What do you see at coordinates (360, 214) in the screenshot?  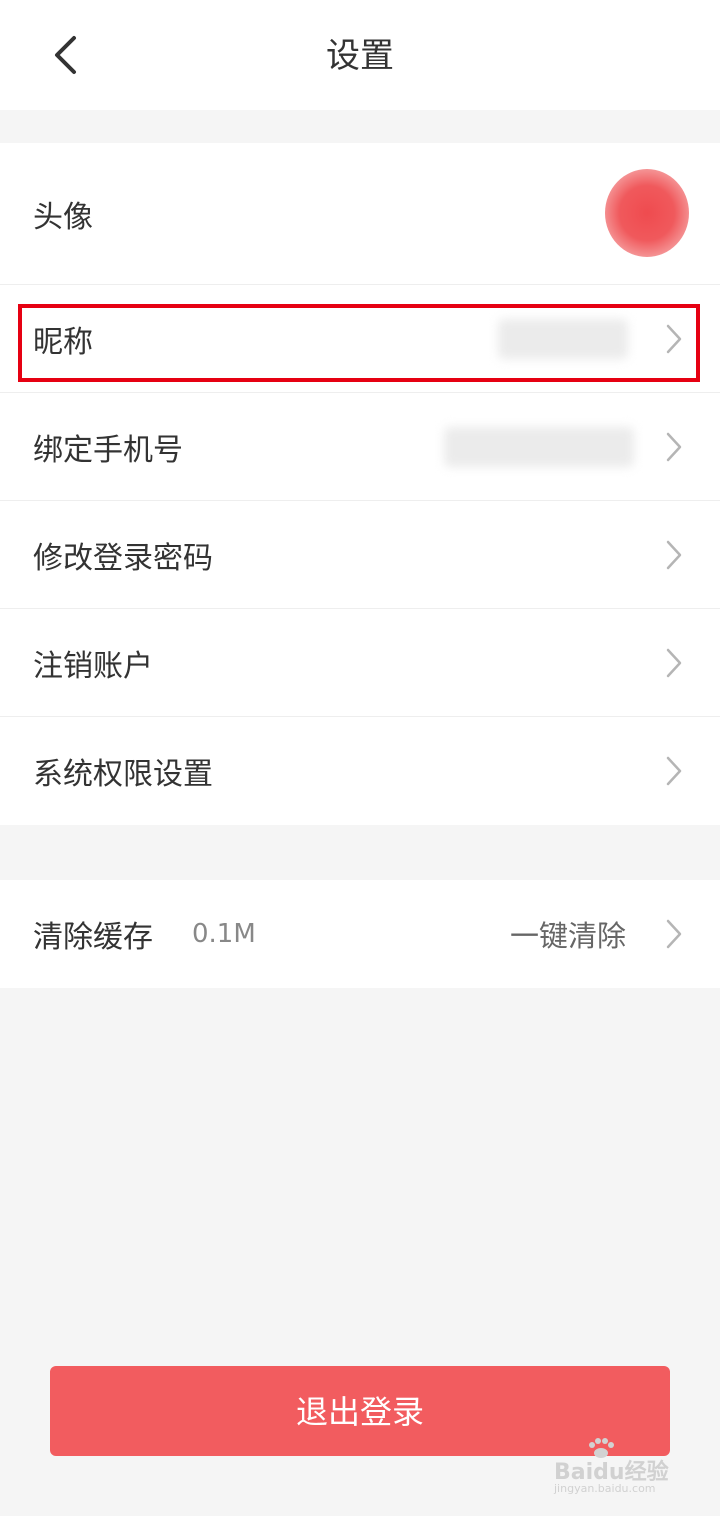 I see `avatar-row: 头像` at bounding box center [360, 214].